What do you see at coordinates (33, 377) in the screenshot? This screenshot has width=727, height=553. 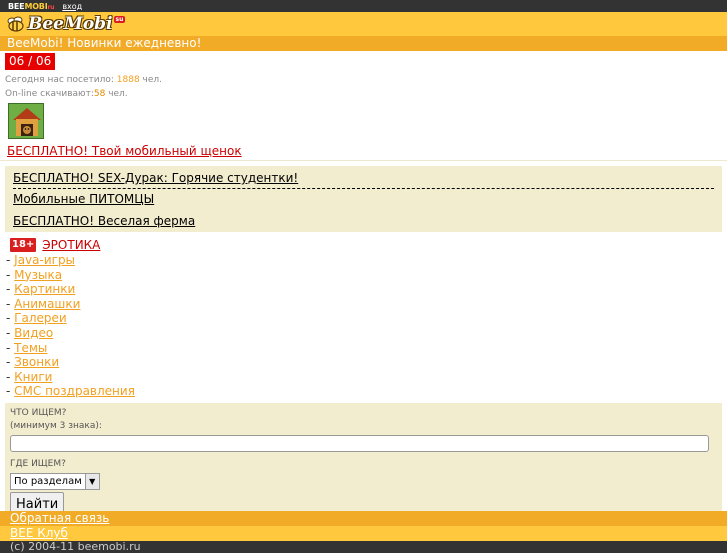 I see `category-link-books: Книги` at bounding box center [33, 377].